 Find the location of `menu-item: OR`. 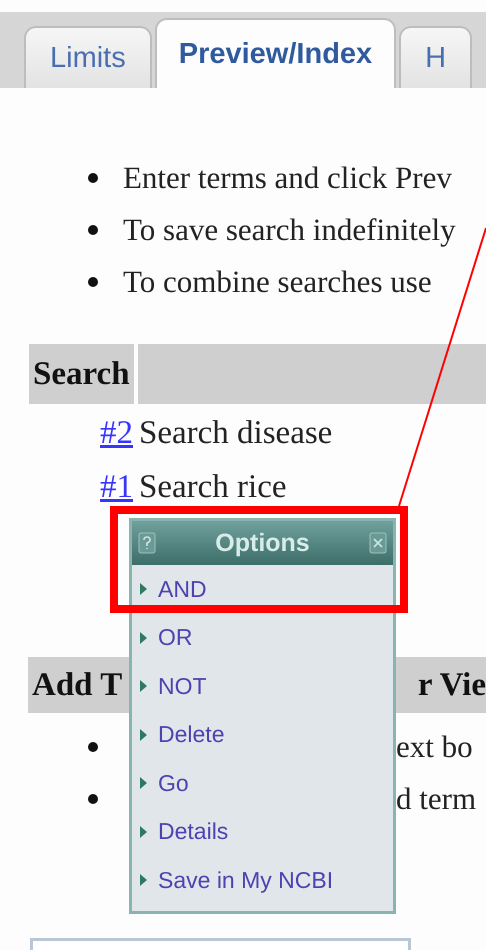

menu-item: OR is located at coordinates (262, 638).